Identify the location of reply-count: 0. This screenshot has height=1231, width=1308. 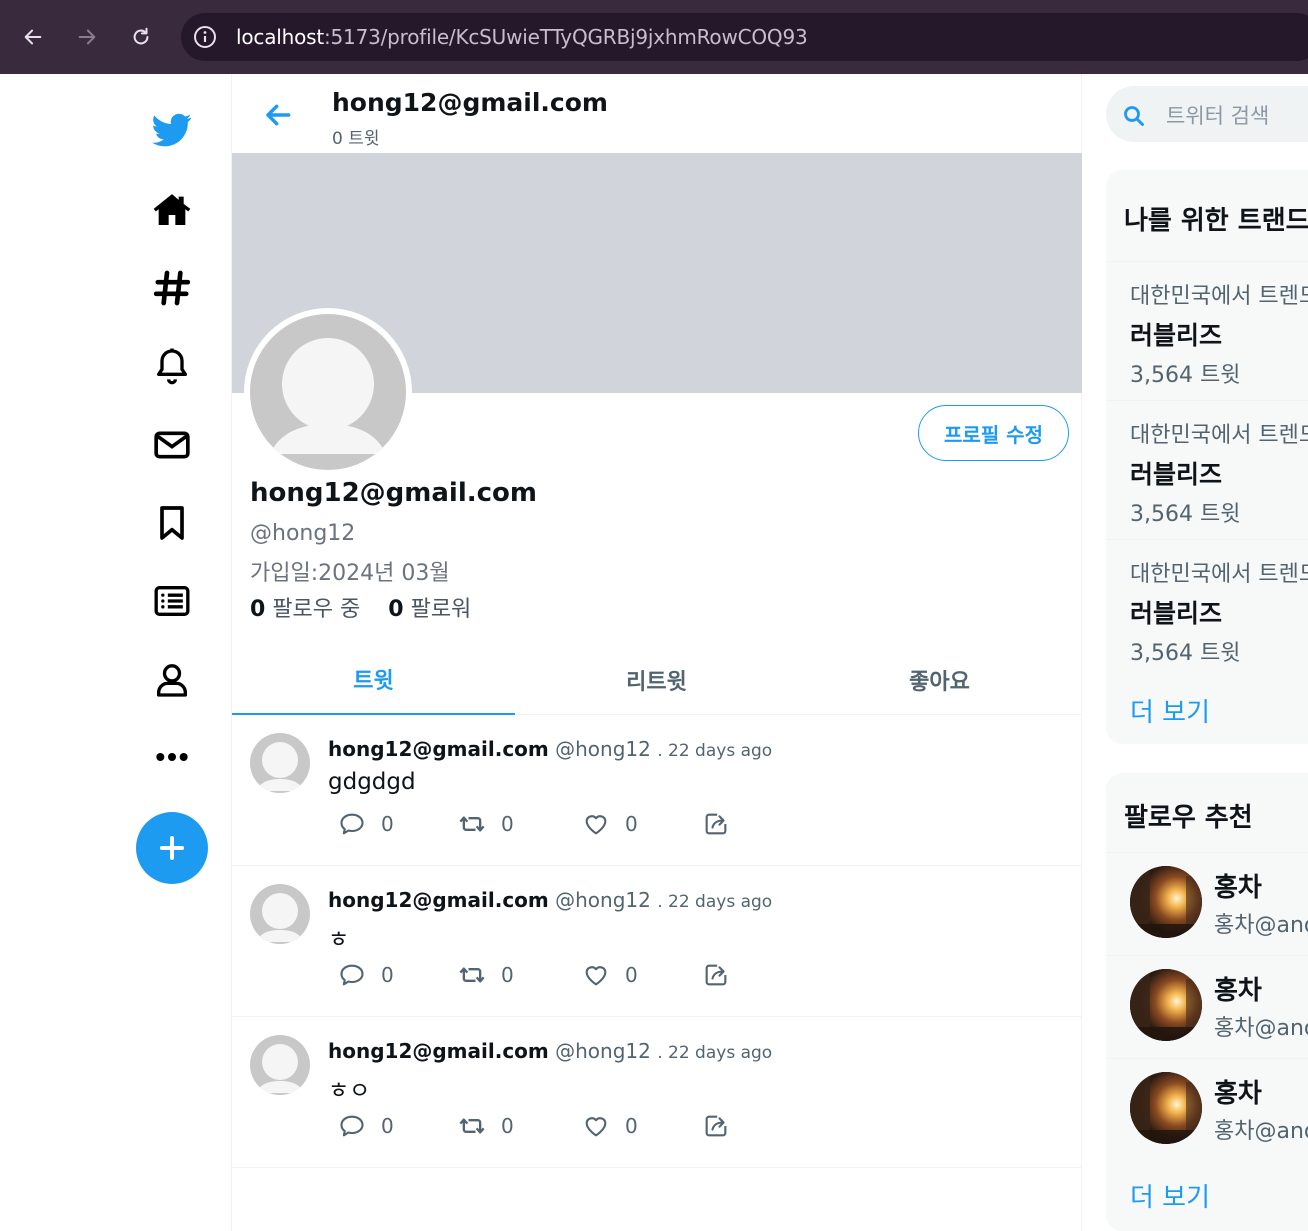
(387, 975).